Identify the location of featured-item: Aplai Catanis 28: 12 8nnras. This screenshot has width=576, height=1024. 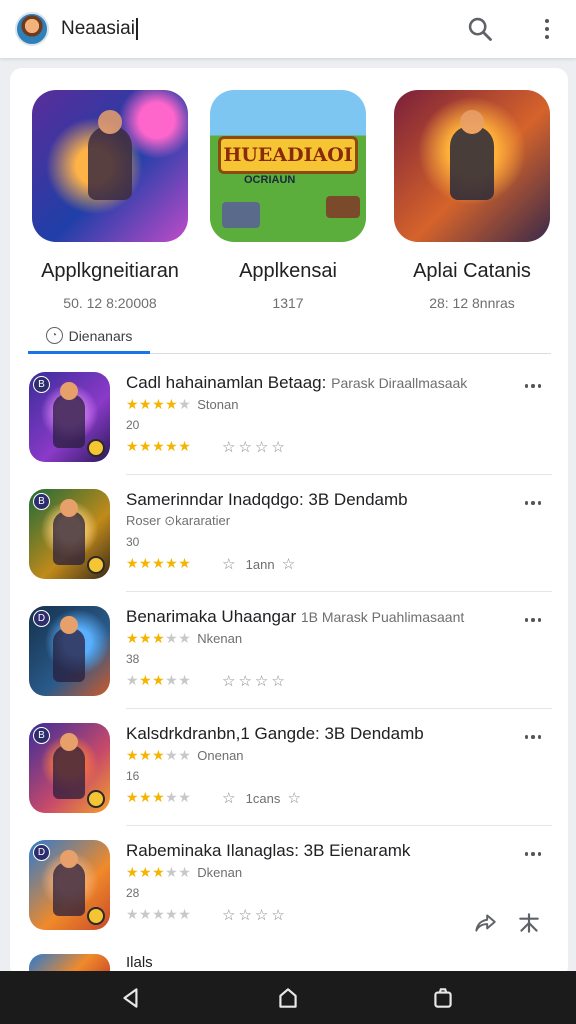
(472, 200).